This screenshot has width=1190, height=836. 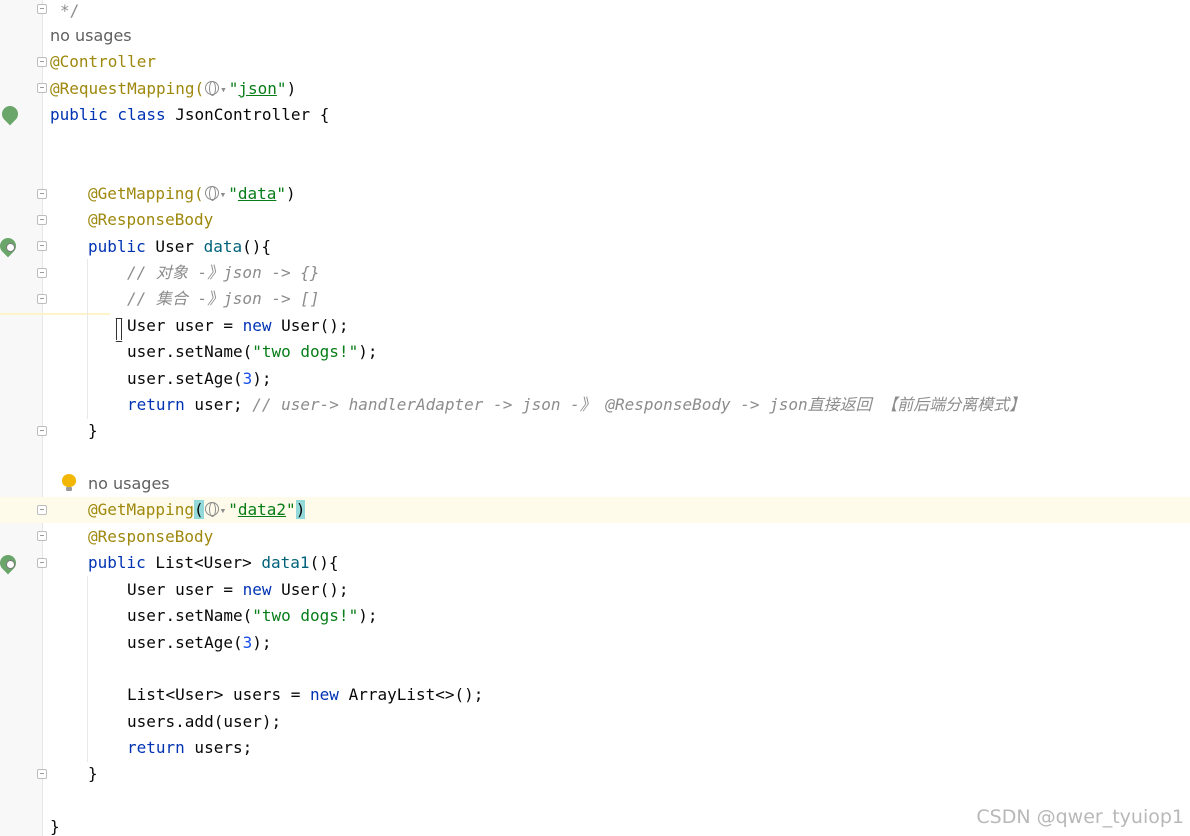 I want to click on code-line: public User data(){, so click(x=595, y=247).